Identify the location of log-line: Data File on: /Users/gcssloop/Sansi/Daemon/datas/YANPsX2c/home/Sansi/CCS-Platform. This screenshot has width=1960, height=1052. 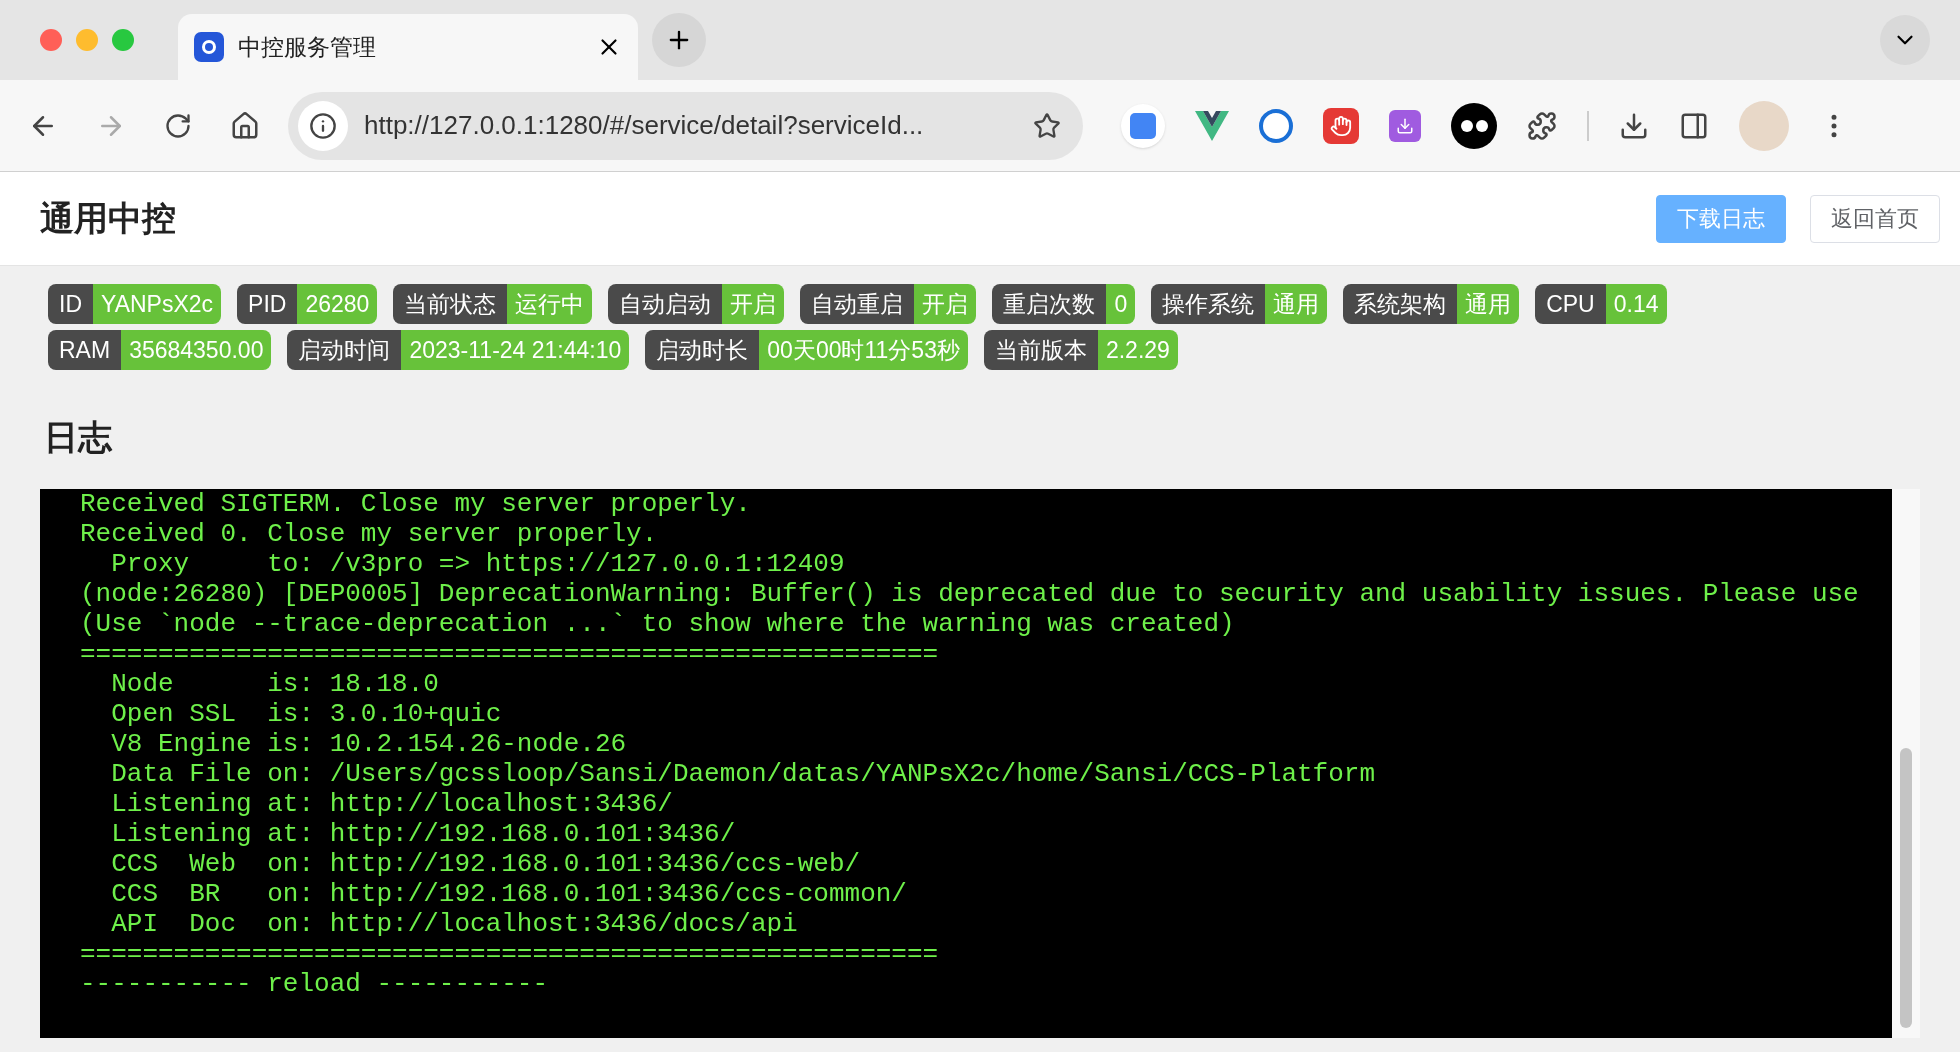
(743, 774).